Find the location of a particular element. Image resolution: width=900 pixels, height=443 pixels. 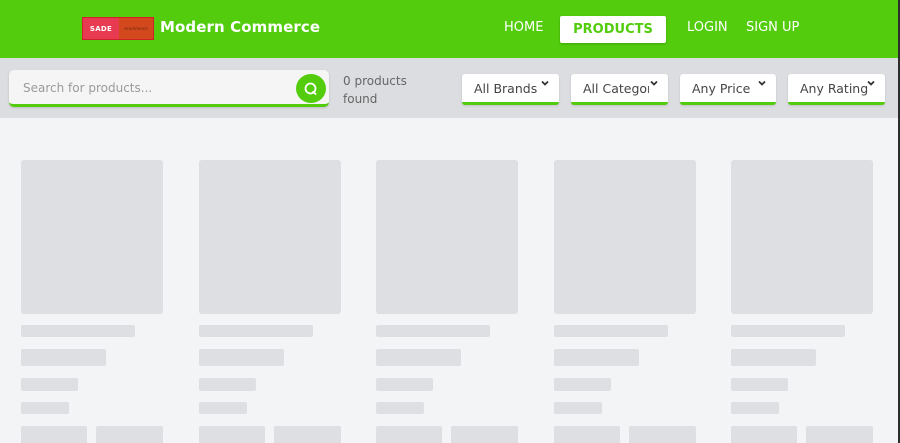

site-logo: SADE ecommerce is located at coordinates (118, 28).